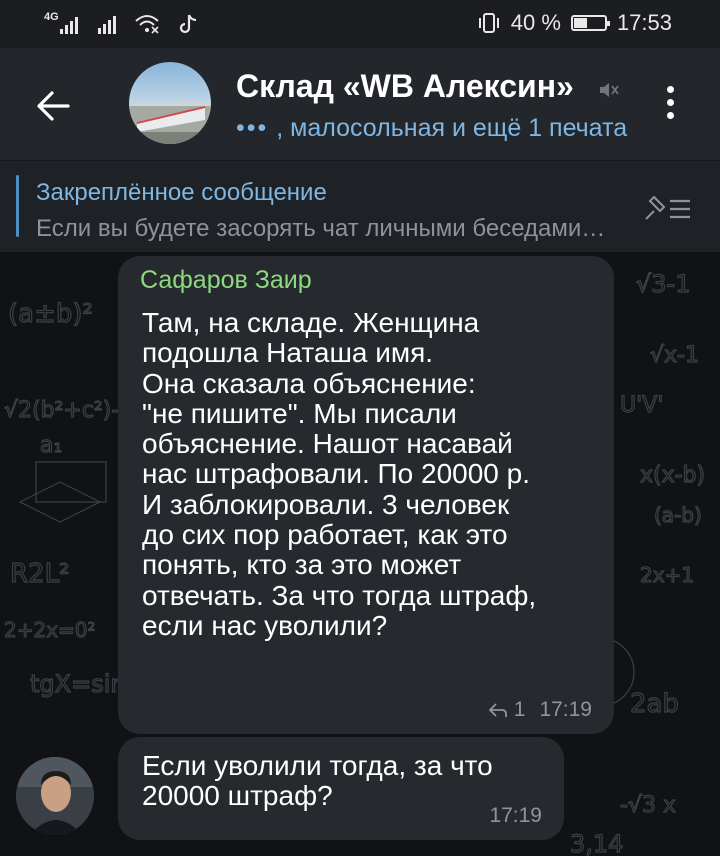 Image resolution: width=720 pixels, height=856 pixels. What do you see at coordinates (596, 843) in the screenshot?
I see `svg-text: 3,14` at bounding box center [596, 843].